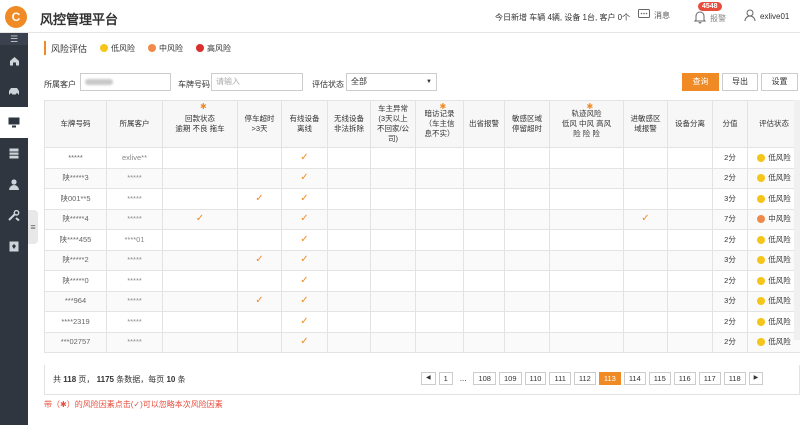  I want to click on home-icon, so click(14, 60).